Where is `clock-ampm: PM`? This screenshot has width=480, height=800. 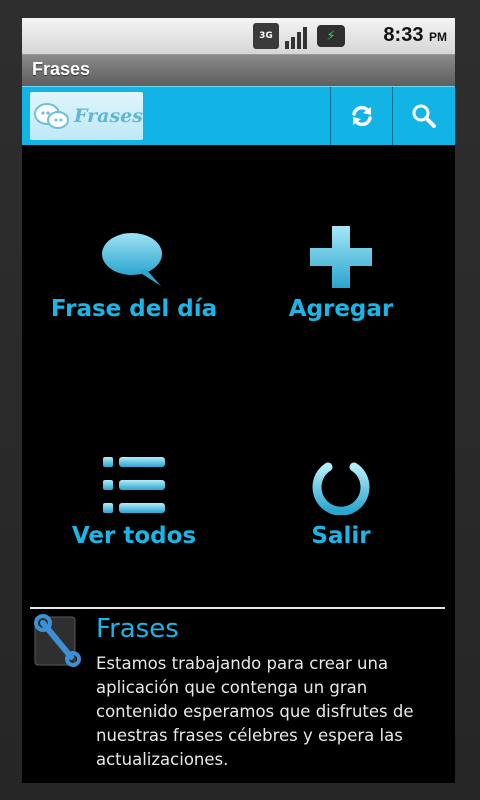 clock-ampm: PM is located at coordinates (438, 37).